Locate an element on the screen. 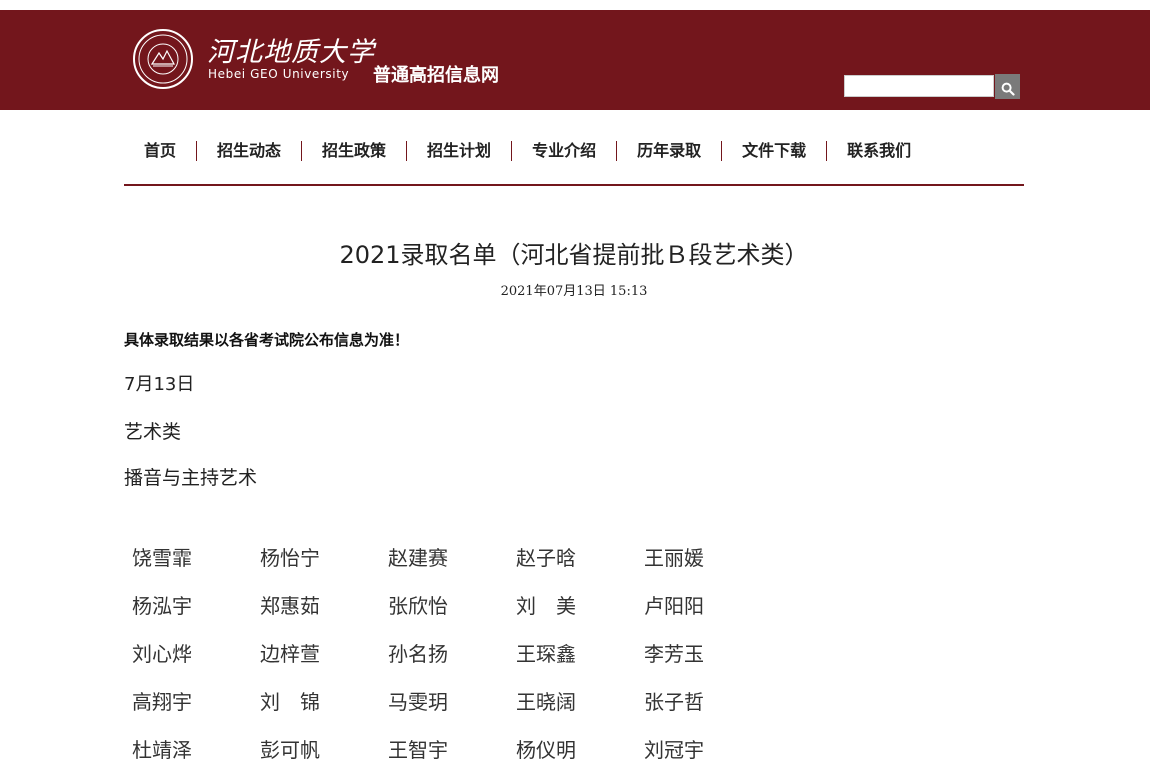  top-strip is located at coordinates (575, 5).